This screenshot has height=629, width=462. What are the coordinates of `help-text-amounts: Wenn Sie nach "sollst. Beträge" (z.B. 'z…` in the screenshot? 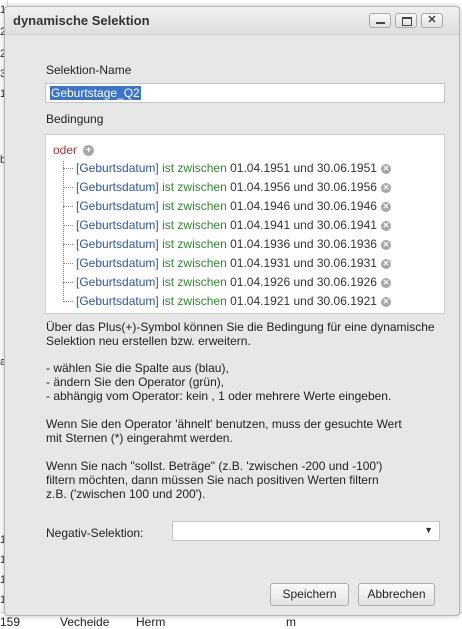 It's located at (214, 480).